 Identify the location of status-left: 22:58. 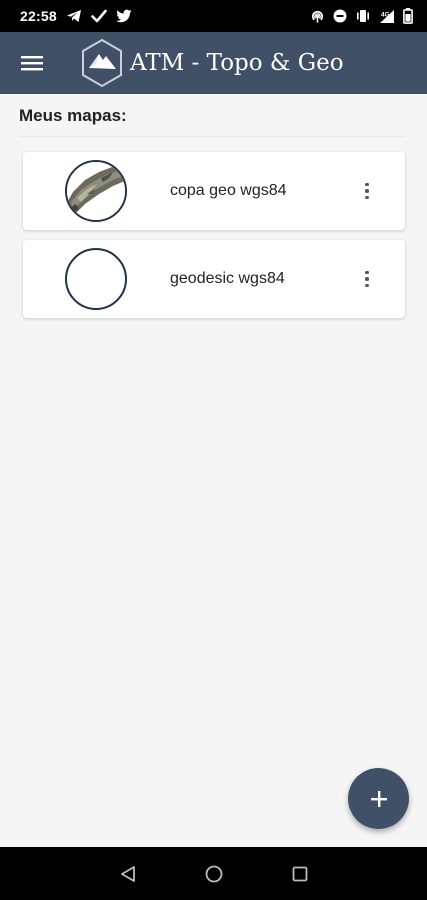
(76, 16).